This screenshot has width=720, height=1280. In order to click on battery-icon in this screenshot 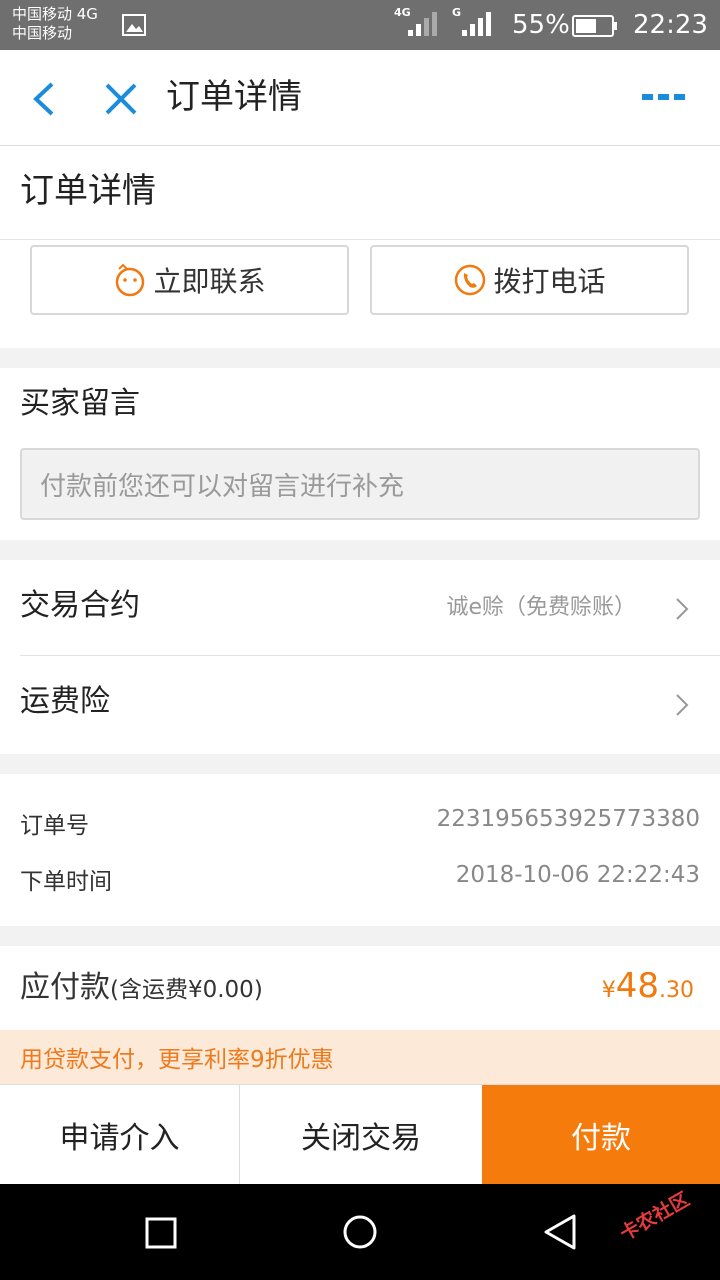, I will do `click(594, 26)`.